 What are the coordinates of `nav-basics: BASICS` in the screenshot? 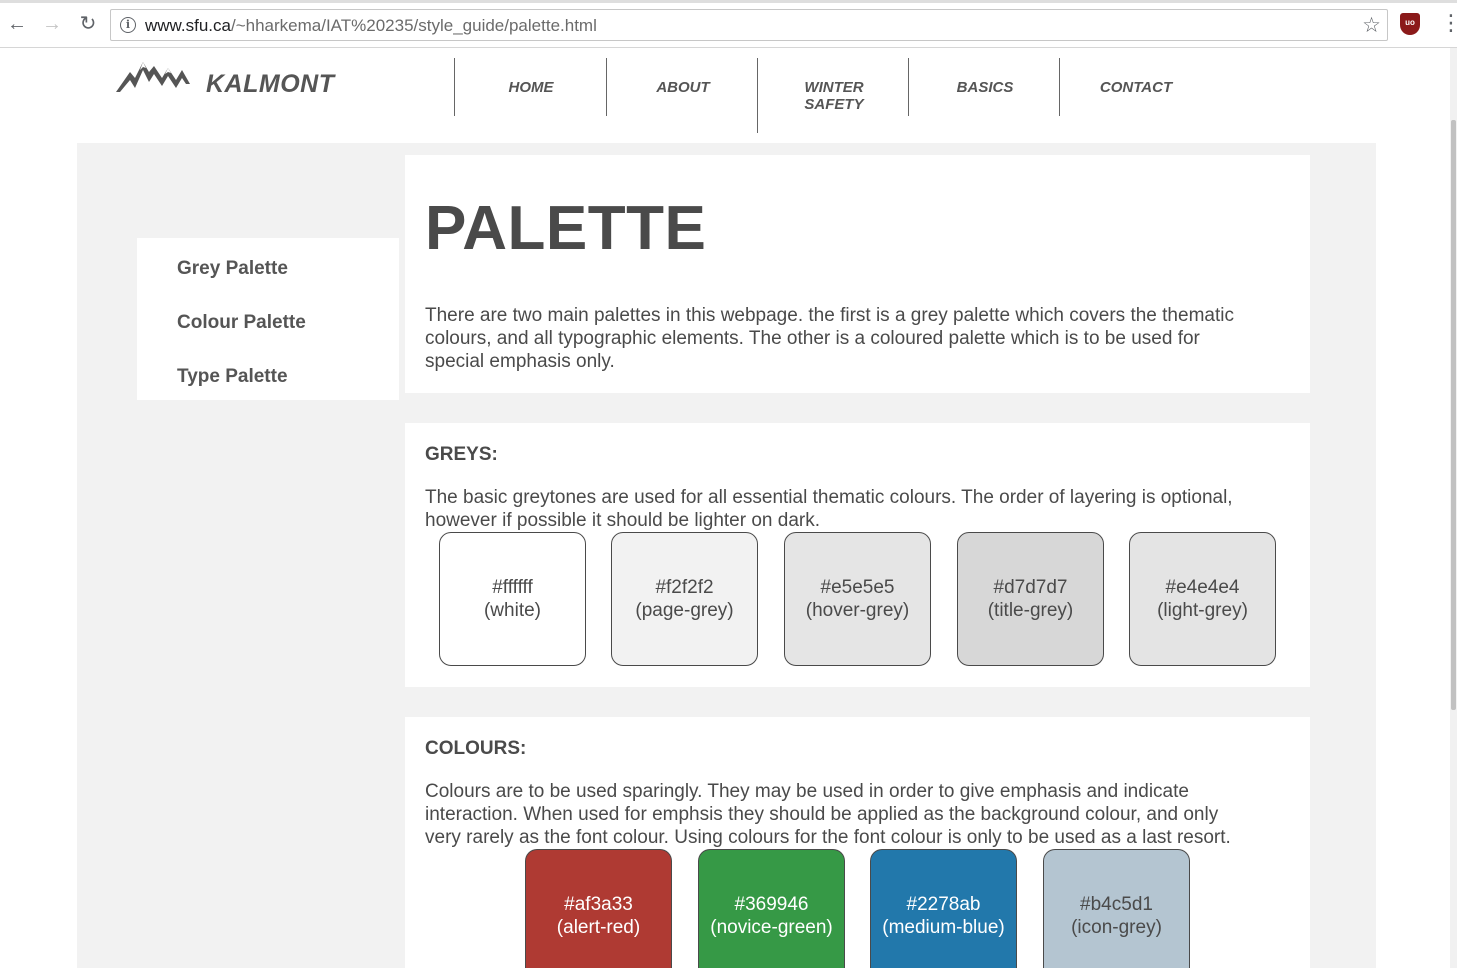 It's located at (984, 87).